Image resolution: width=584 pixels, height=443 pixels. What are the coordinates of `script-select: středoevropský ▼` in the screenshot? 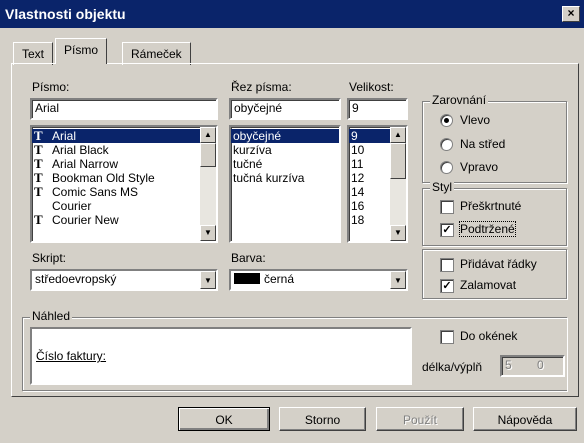 It's located at (124, 280).